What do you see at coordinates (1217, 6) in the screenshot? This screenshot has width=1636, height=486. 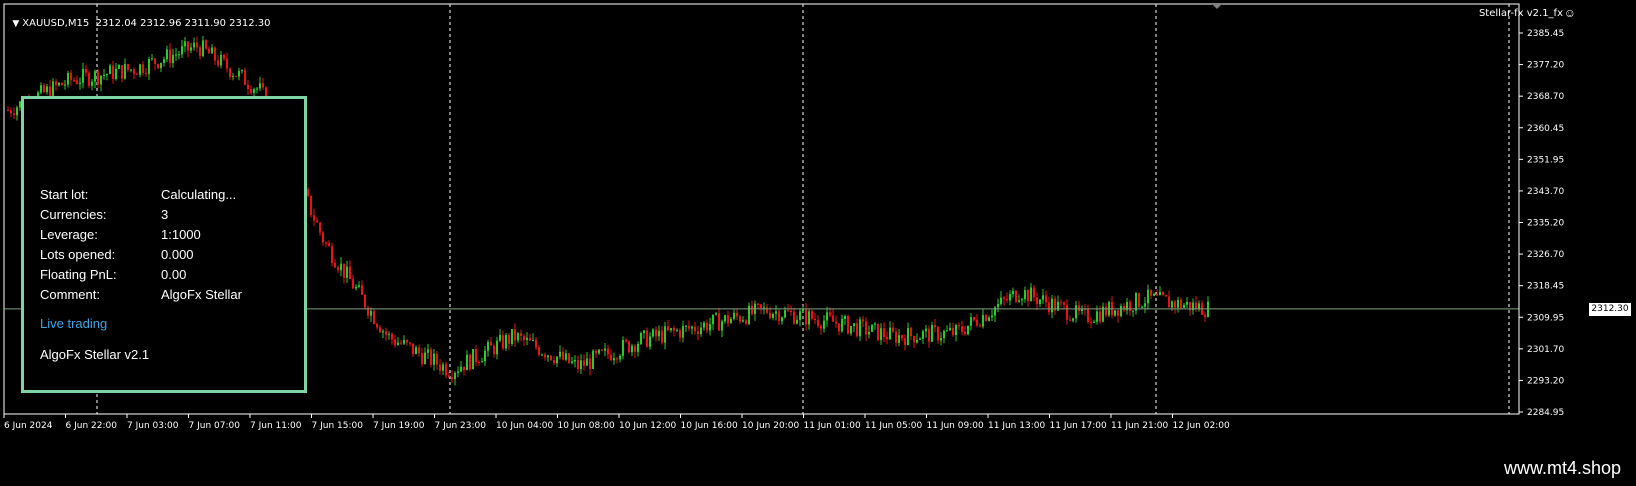 I see `chart-shift-marker-icon` at bounding box center [1217, 6].